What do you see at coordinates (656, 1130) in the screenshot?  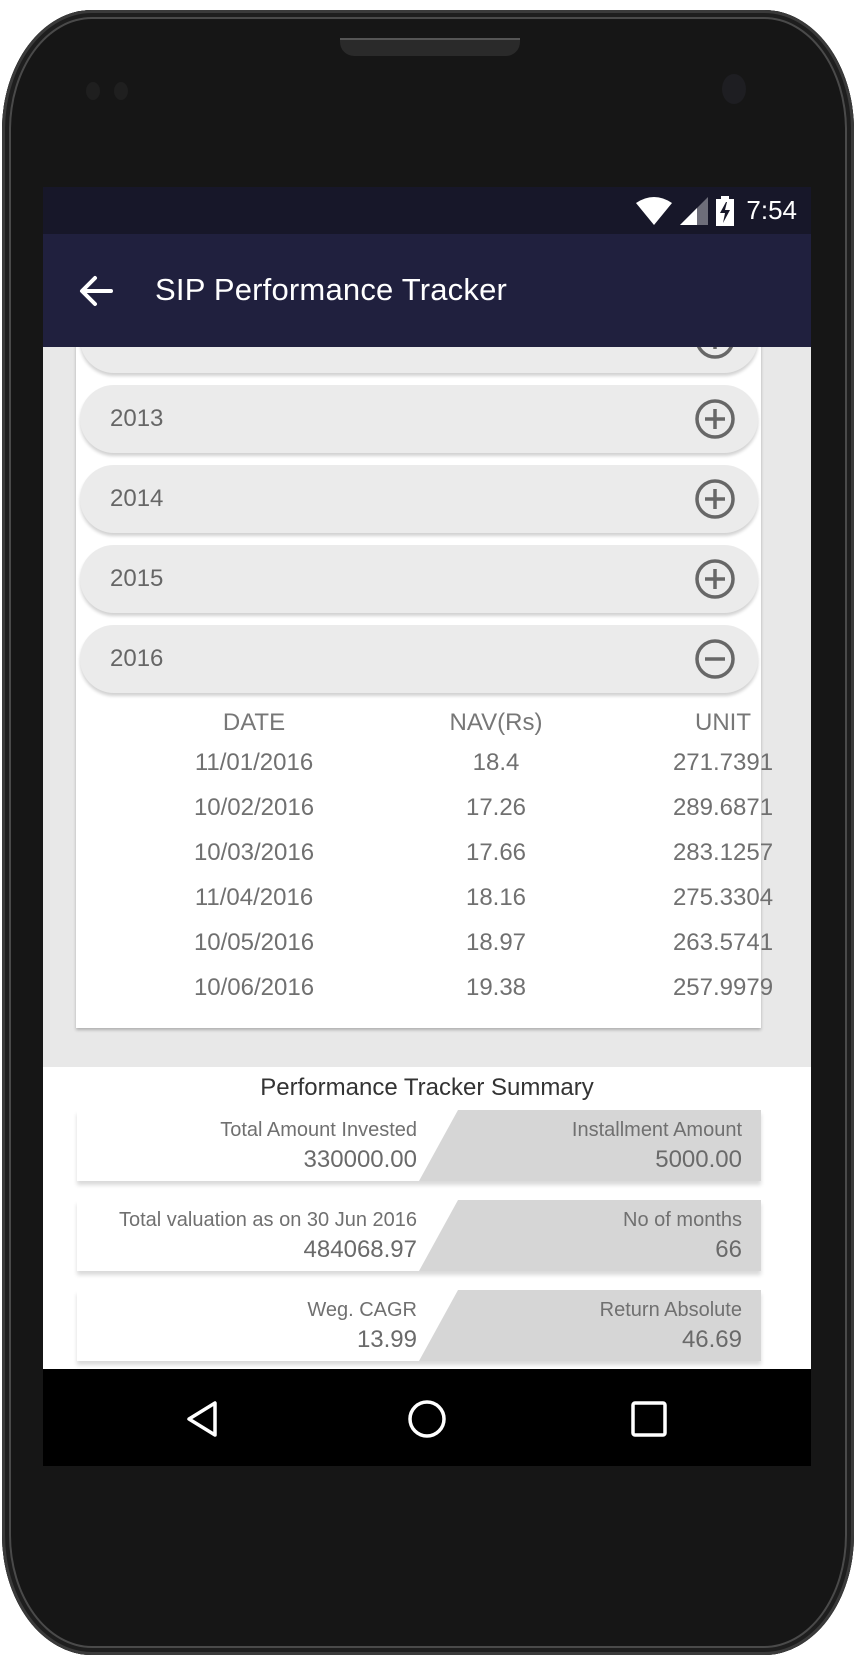 I see `installment-label: Installment Amount` at bounding box center [656, 1130].